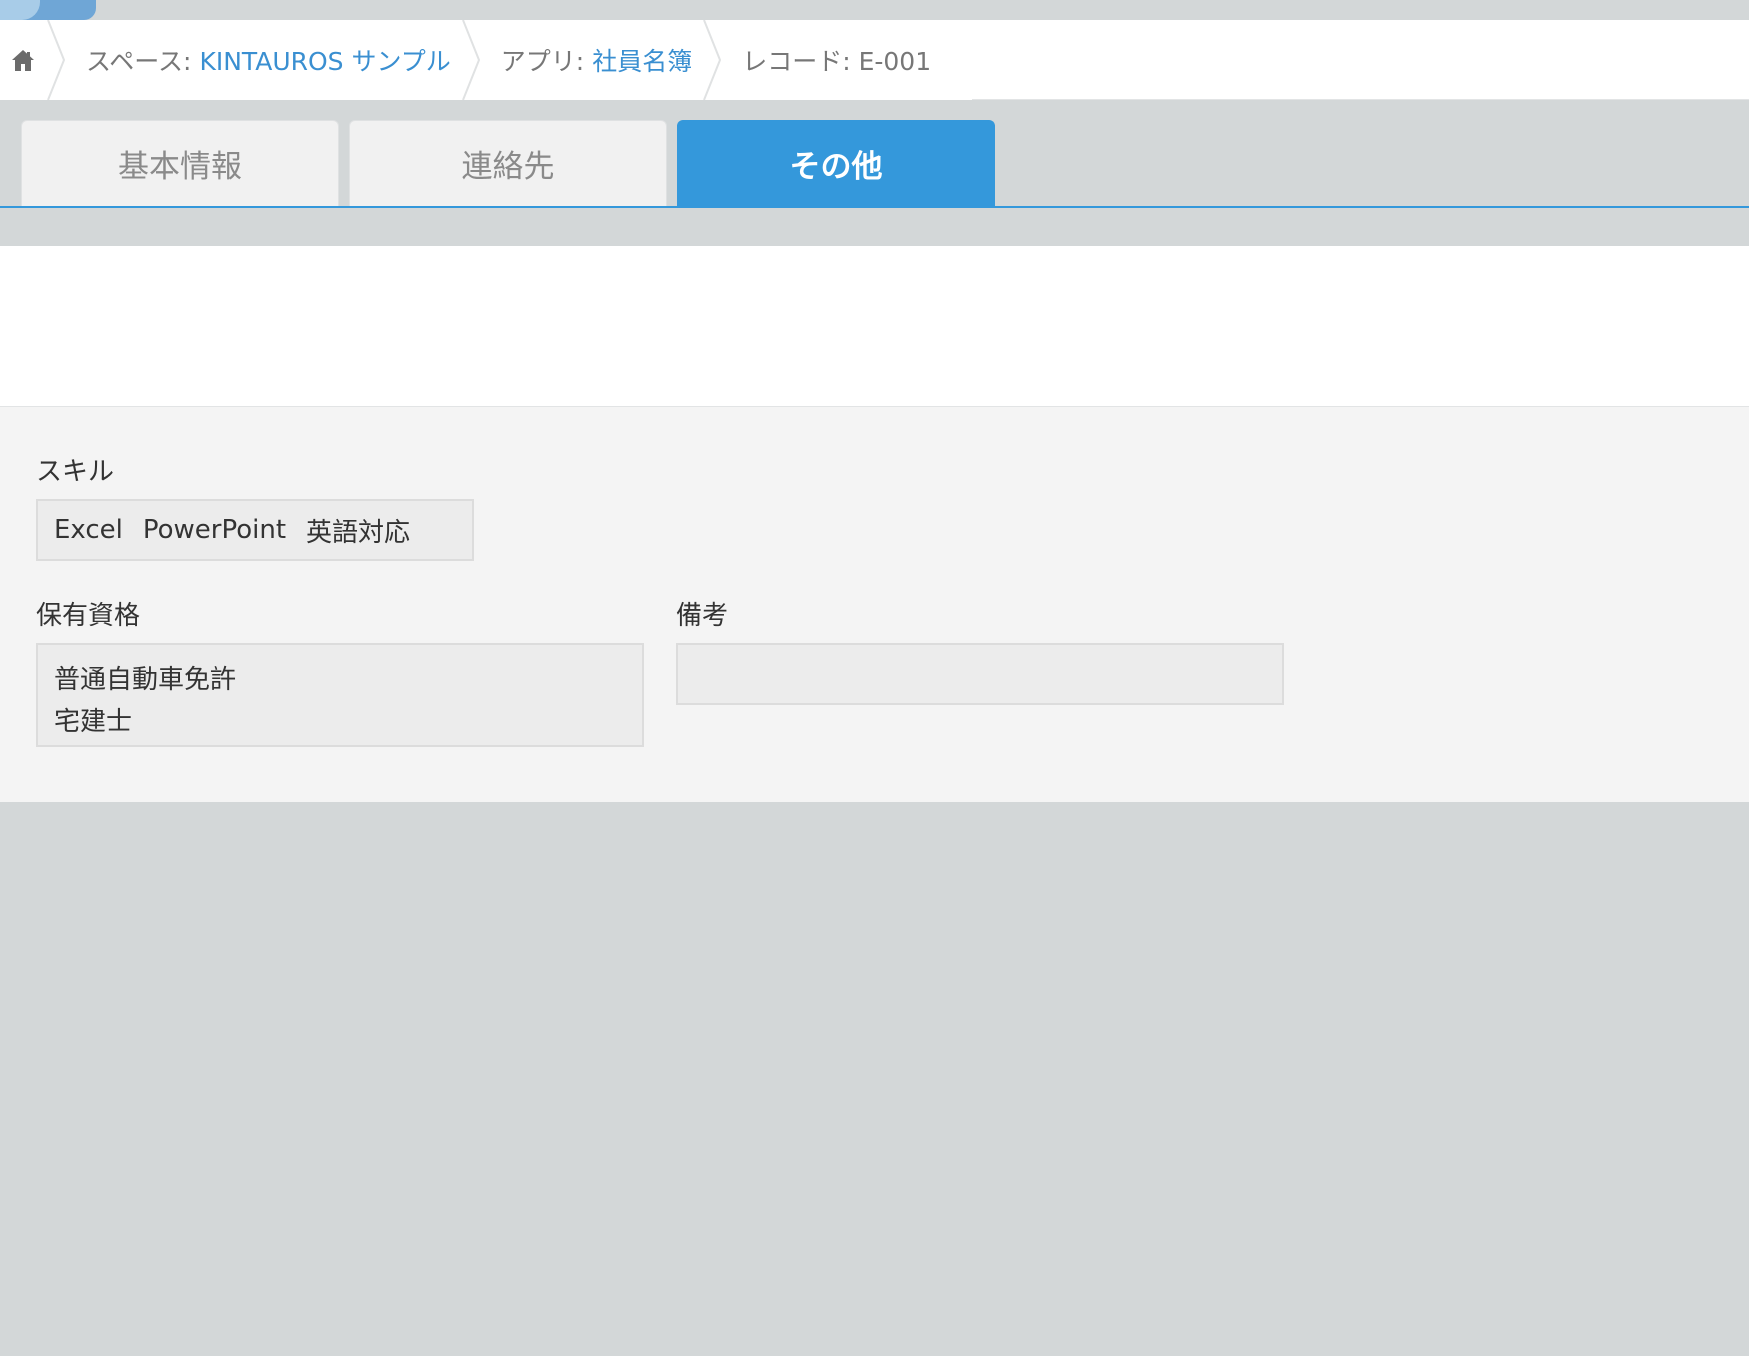  I want to click on tab-content-spacer, so click(874, 227).